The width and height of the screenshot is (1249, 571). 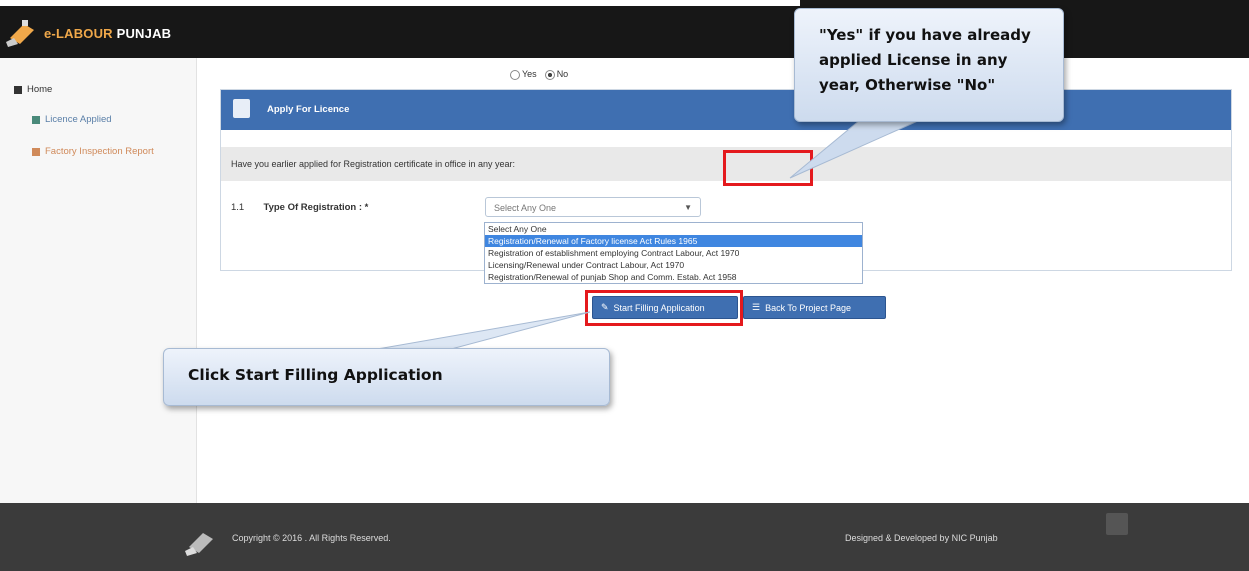 What do you see at coordinates (664, 308) in the screenshot?
I see `highlight-start-button-box` at bounding box center [664, 308].